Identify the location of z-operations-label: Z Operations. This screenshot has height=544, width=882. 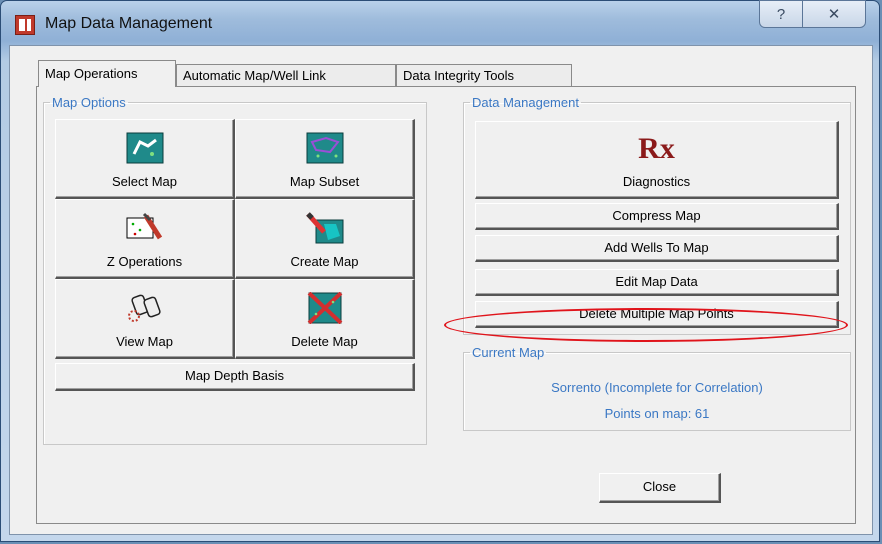
(144, 261).